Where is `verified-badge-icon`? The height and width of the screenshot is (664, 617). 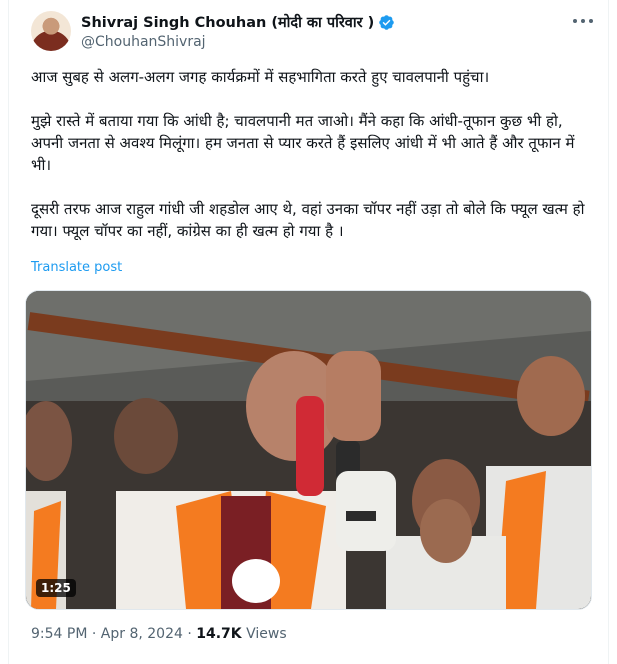
verified-badge-icon is located at coordinates (386, 22).